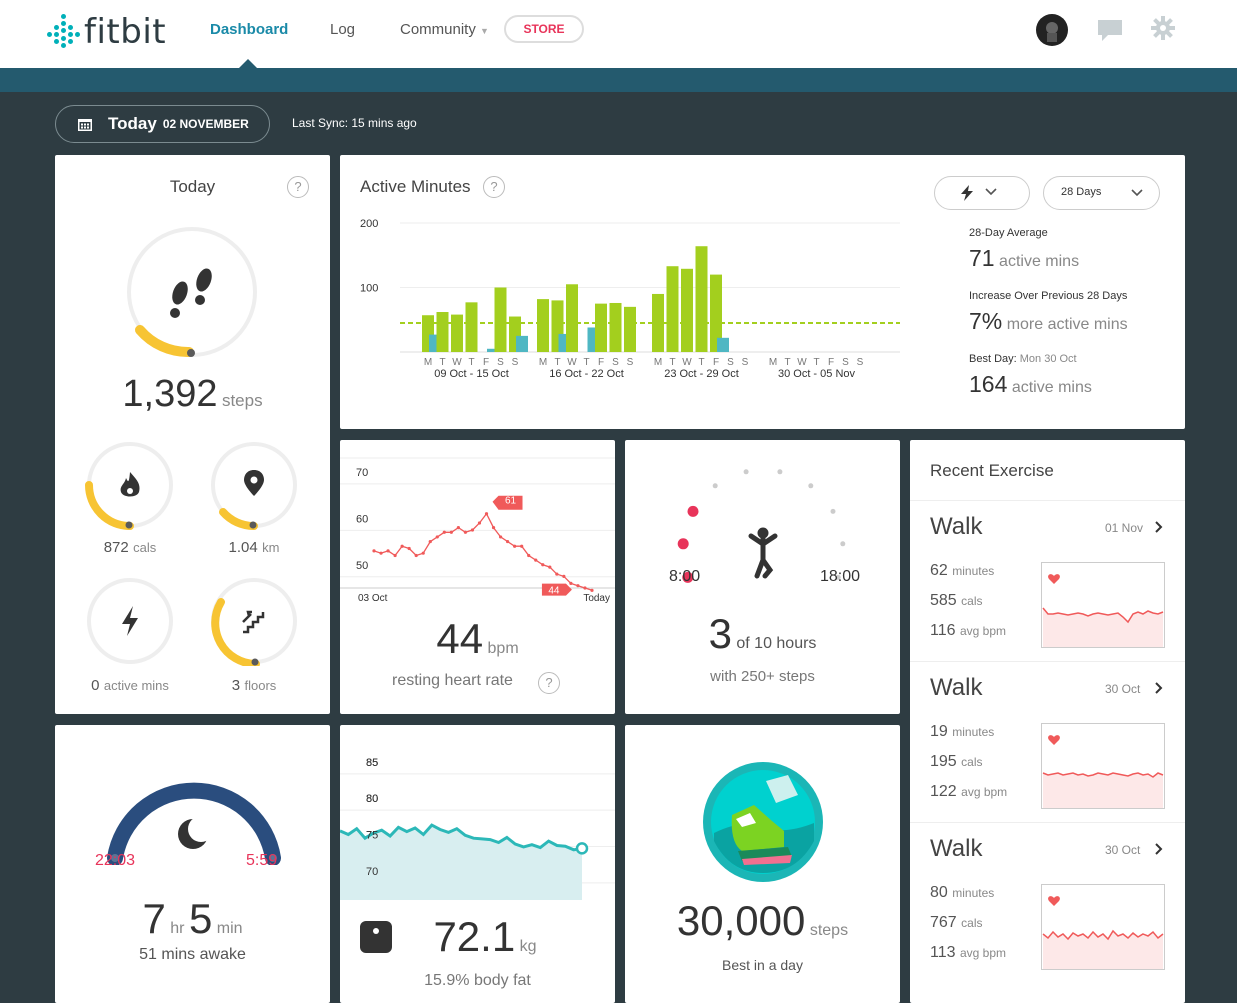 The width and height of the screenshot is (1237, 1003). I want to click on exercise-bpm: 116, so click(943, 630).